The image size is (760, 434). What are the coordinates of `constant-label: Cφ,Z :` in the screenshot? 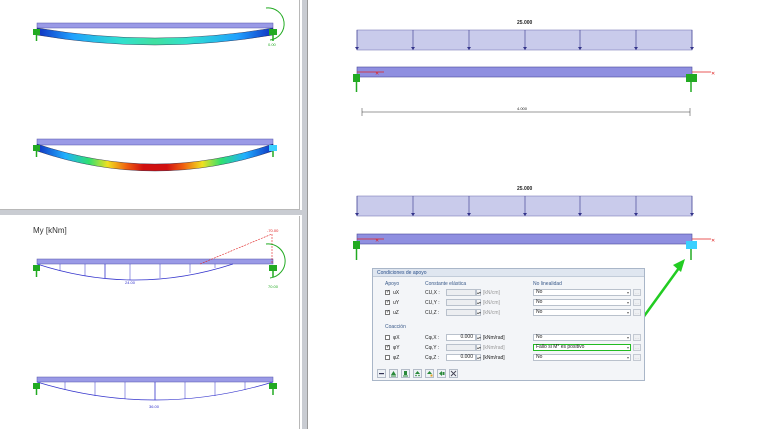 It's located at (432, 358).